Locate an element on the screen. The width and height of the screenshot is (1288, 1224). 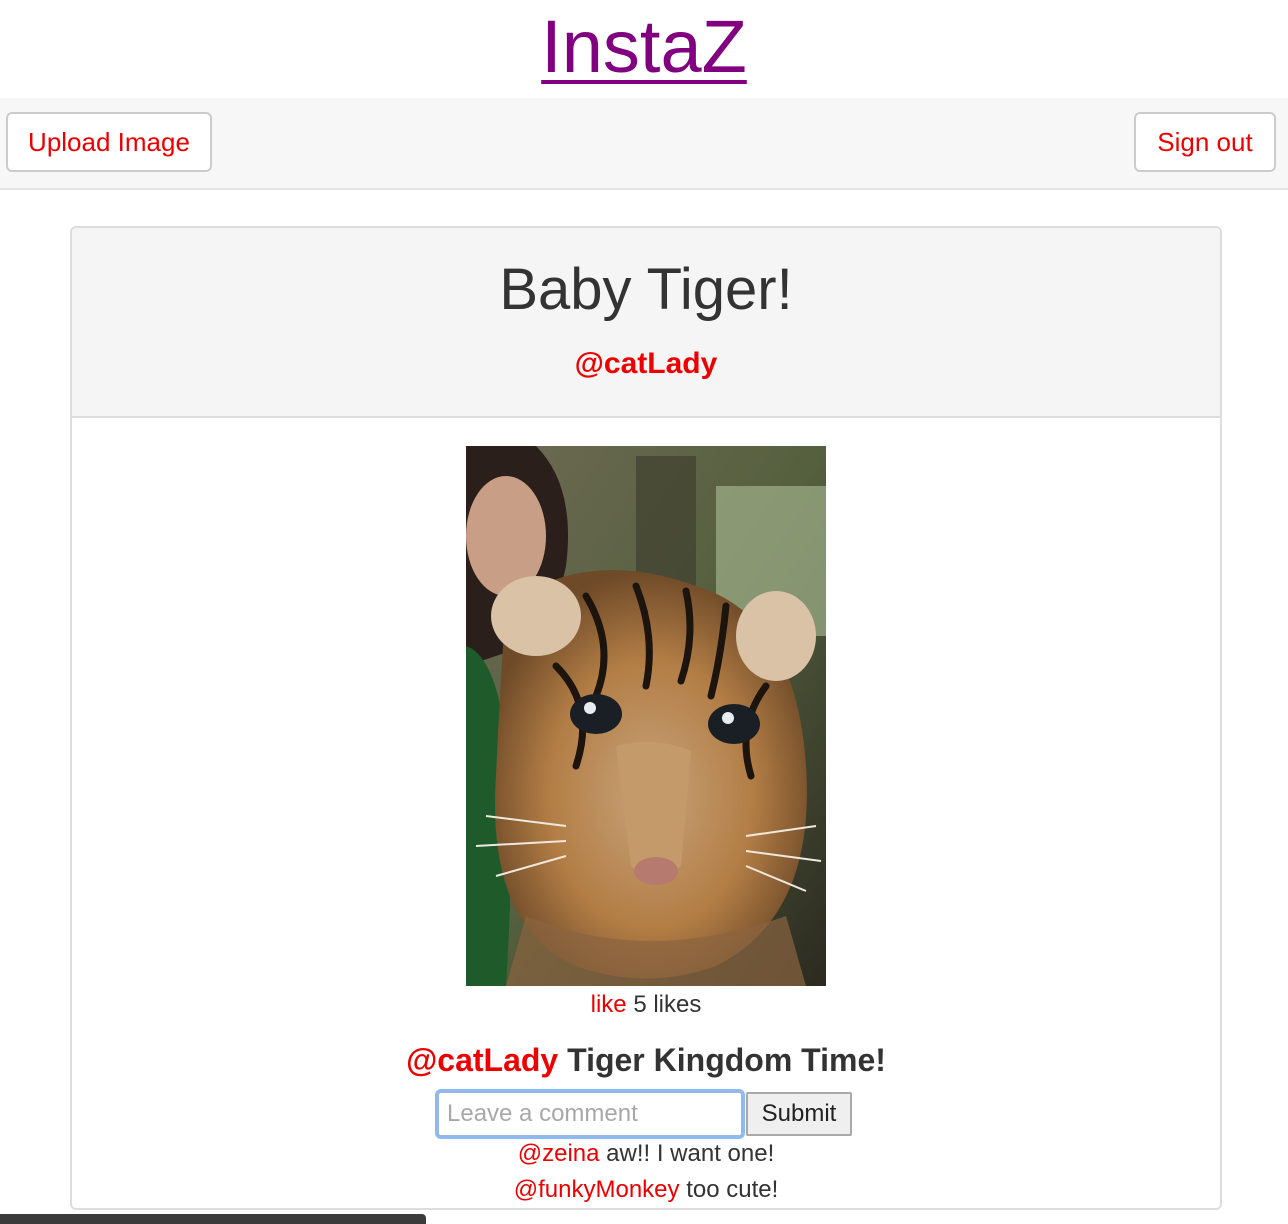
likes-count: 5 likes is located at coordinates (667, 1004).